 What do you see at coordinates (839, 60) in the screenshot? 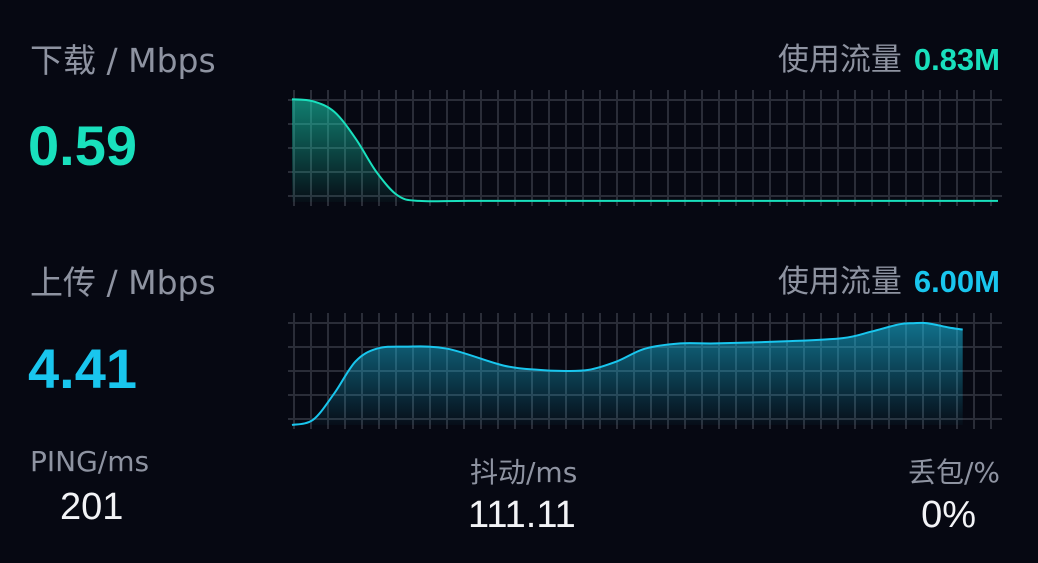
I see `download-usage-label: 使用流量` at bounding box center [839, 60].